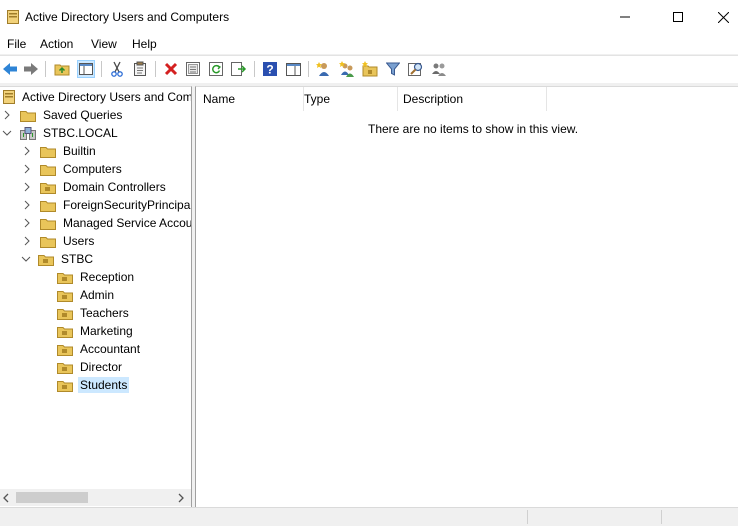 This screenshot has width=738, height=526. I want to click on tree-item-accountant: Accountant, so click(99, 349).